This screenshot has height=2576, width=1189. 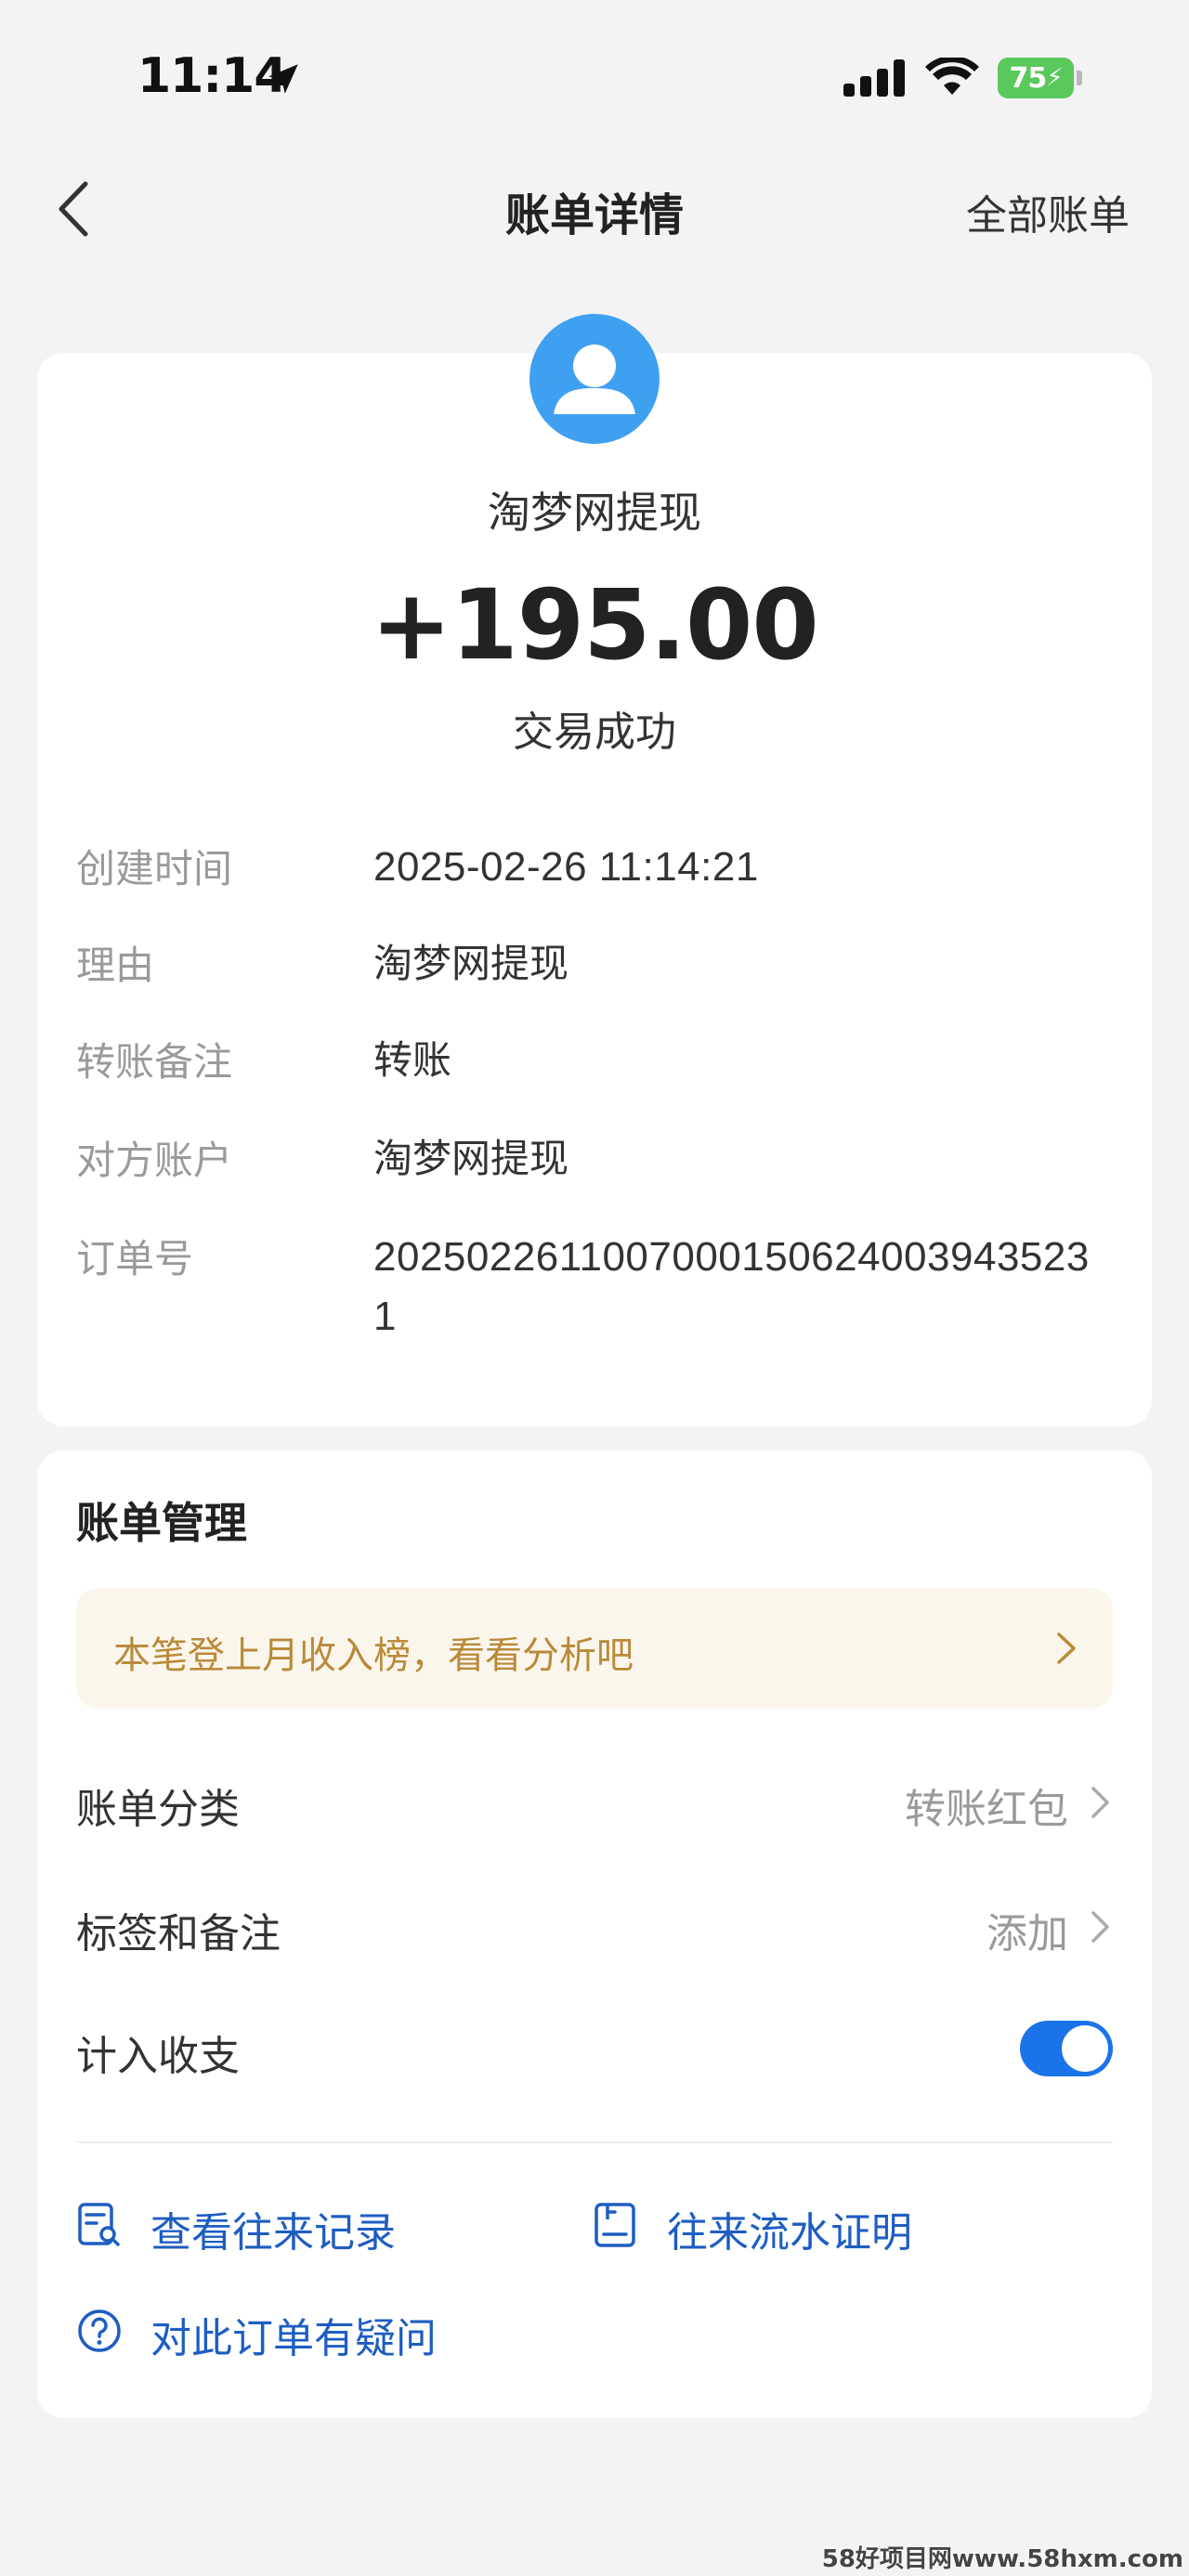 What do you see at coordinates (594, 1925) in the screenshot?
I see `tags-notes-row: 标签和备注 添加` at bounding box center [594, 1925].